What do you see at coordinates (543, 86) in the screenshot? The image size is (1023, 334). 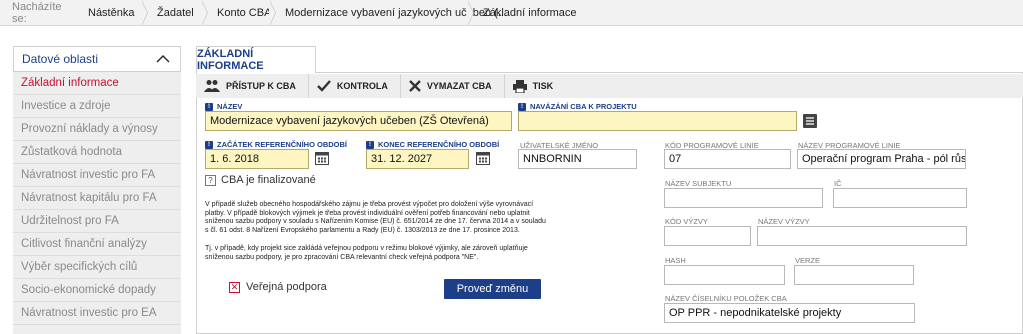 I see `print-label: TISK` at bounding box center [543, 86].